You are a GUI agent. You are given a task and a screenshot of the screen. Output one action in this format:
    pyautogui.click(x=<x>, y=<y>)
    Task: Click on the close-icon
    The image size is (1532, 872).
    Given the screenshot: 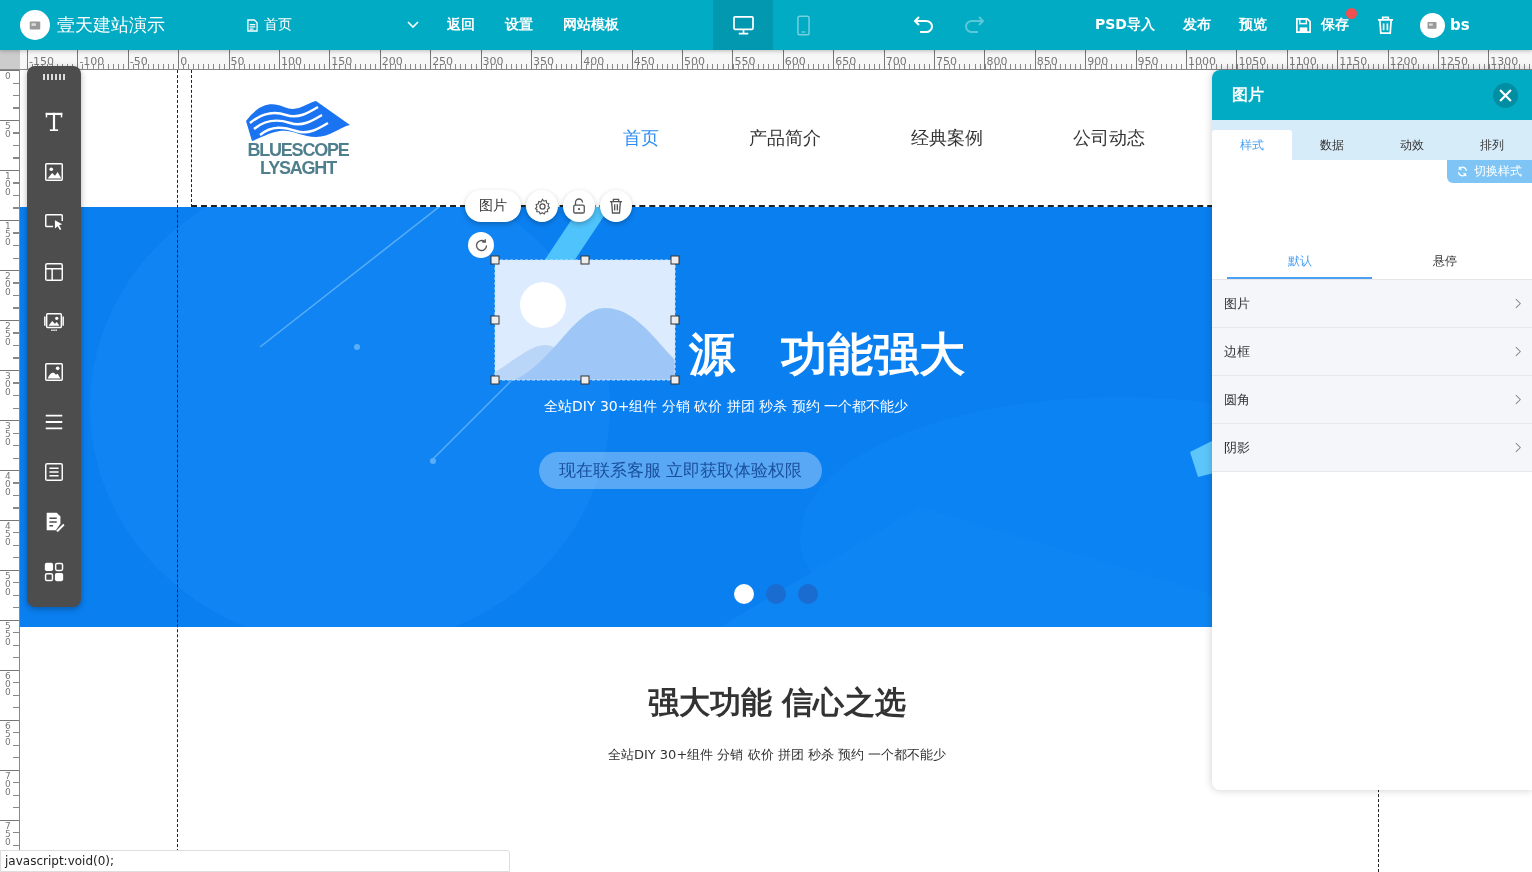 What is the action you would take?
    pyautogui.click(x=1505, y=95)
    